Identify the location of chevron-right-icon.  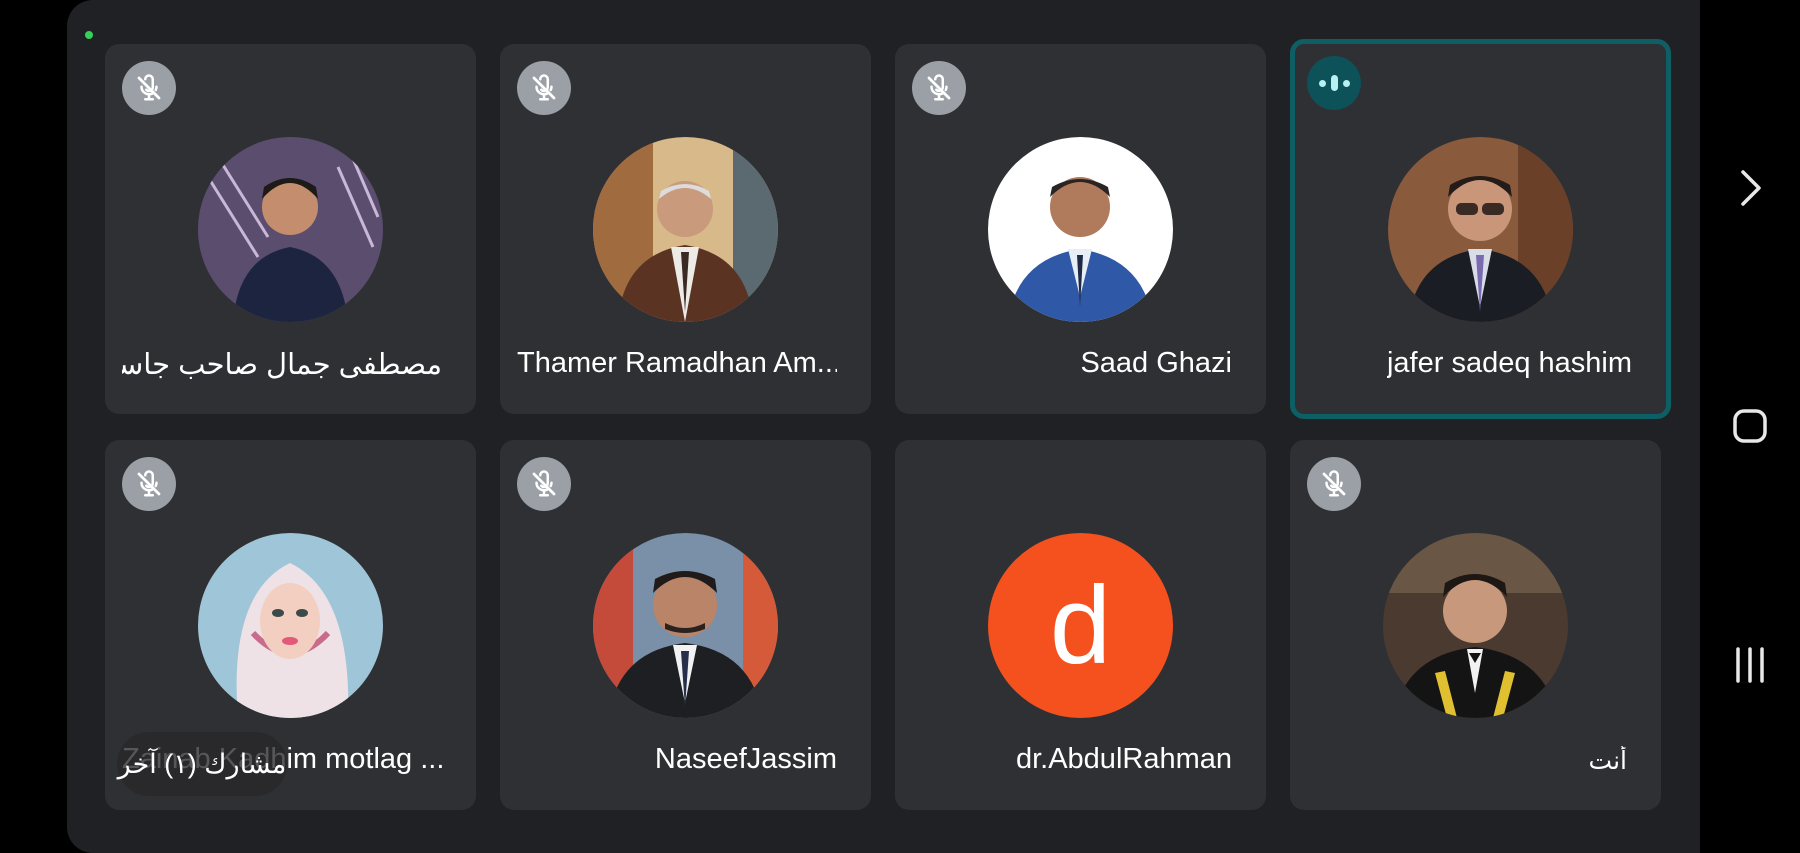
(1750, 188).